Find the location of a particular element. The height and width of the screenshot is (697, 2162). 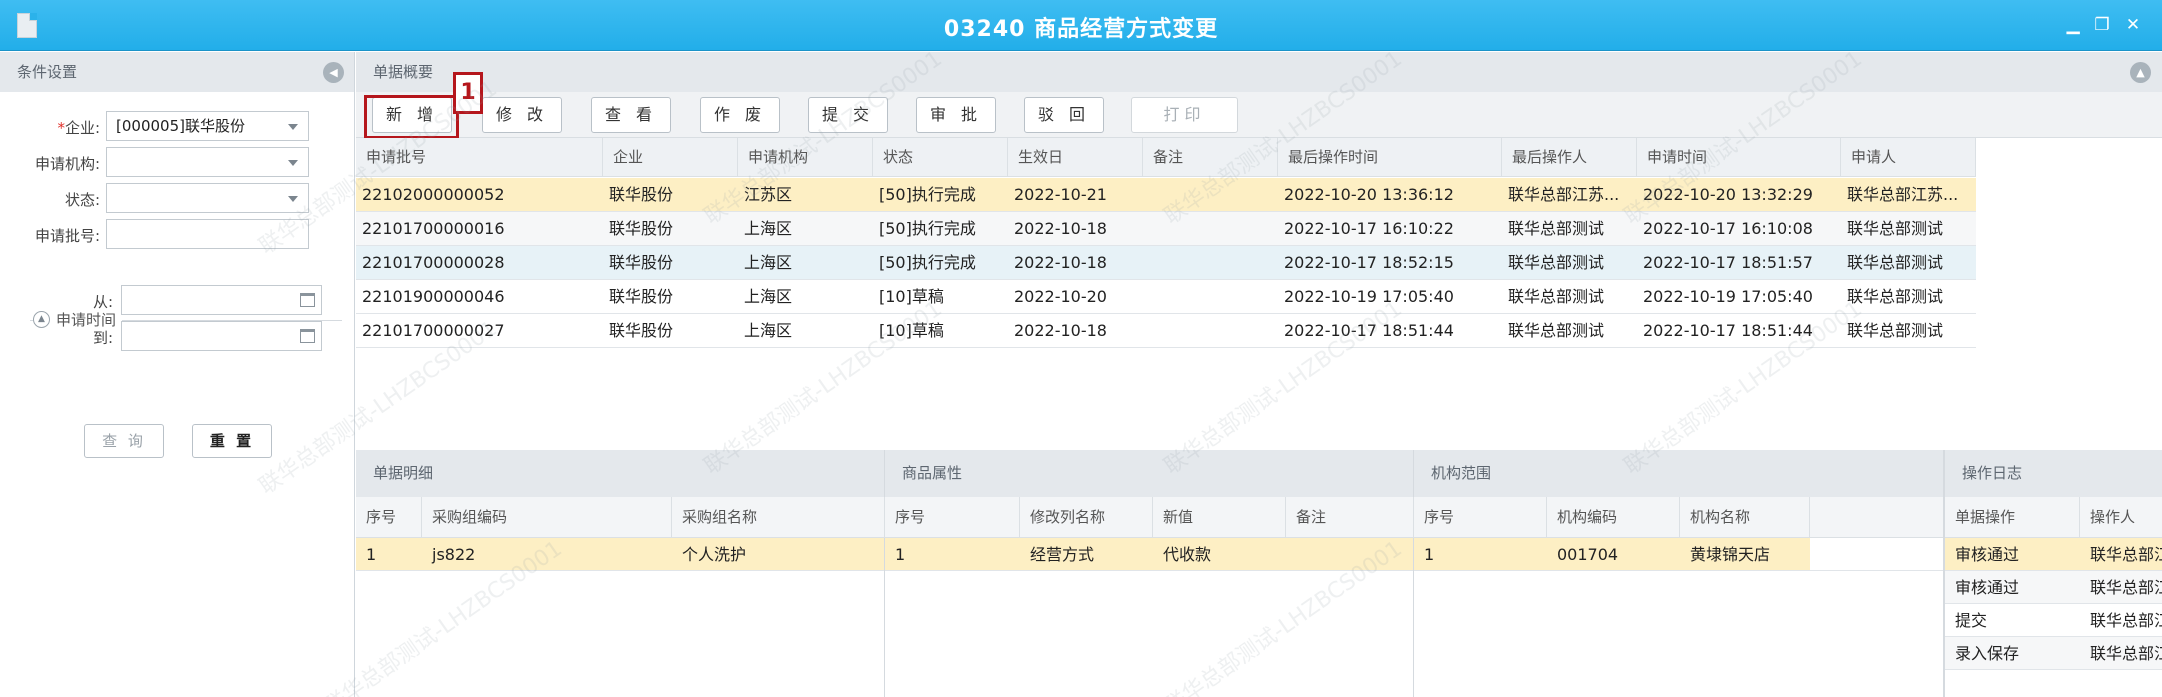

cell-seq: 1 is located at coordinates (900, 554).